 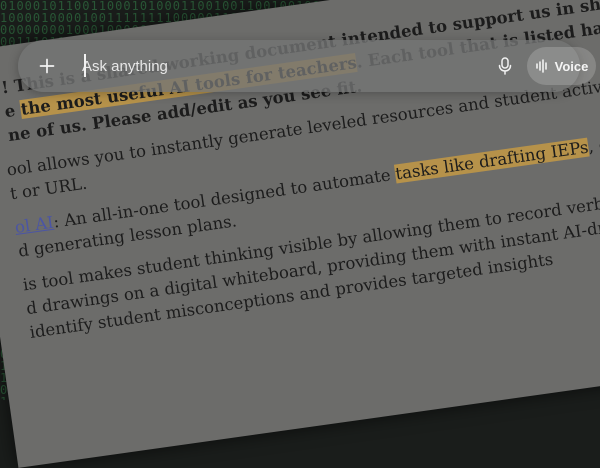 I want to click on voice-button-label: Voice, so click(x=571, y=66).